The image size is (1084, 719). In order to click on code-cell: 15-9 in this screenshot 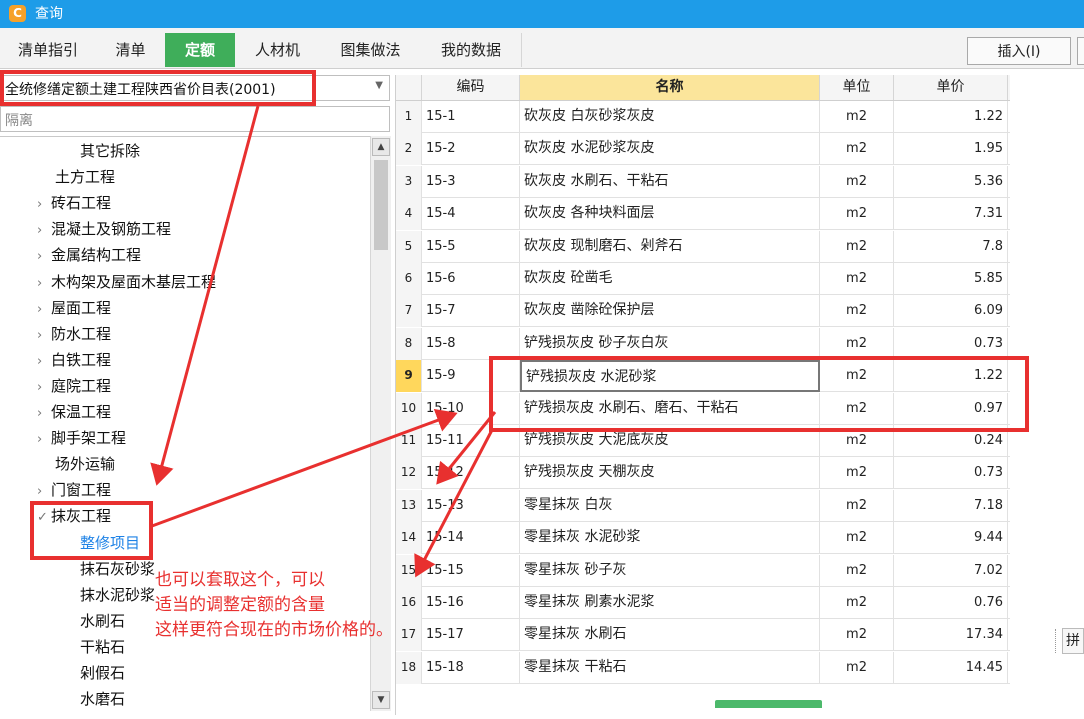, I will do `click(471, 376)`.